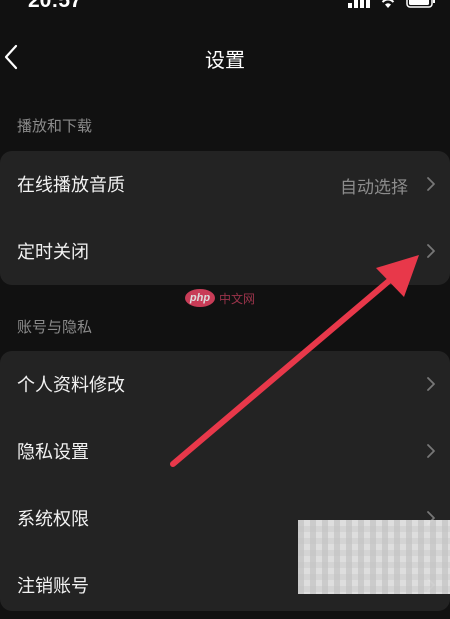 This screenshot has height=619, width=450. What do you see at coordinates (359, 4) in the screenshot?
I see `signal-icon` at bounding box center [359, 4].